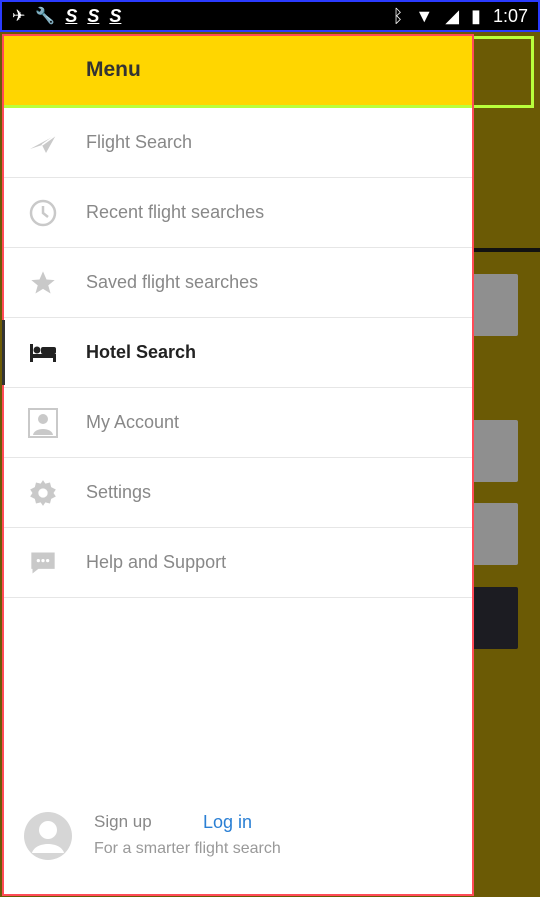 The width and height of the screenshot is (540, 897). What do you see at coordinates (119, 492) in the screenshot?
I see `menu-item-label: Settings` at bounding box center [119, 492].